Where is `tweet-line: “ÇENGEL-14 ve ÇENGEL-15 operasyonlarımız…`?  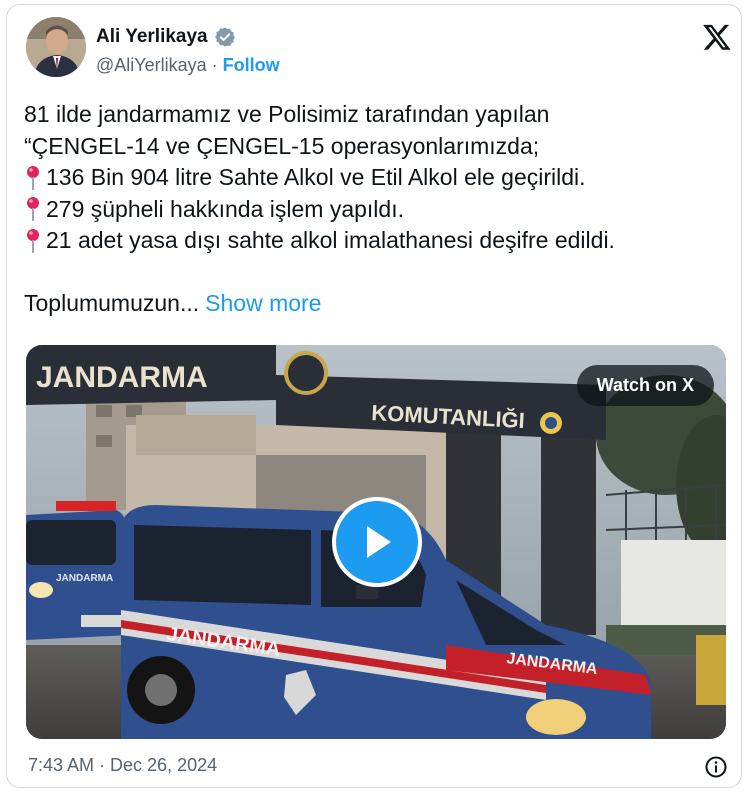
tweet-line: “ÇENGEL-14 ve ÇENGEL-15 operasyonlarımız… is located at coordinates (282, 145).